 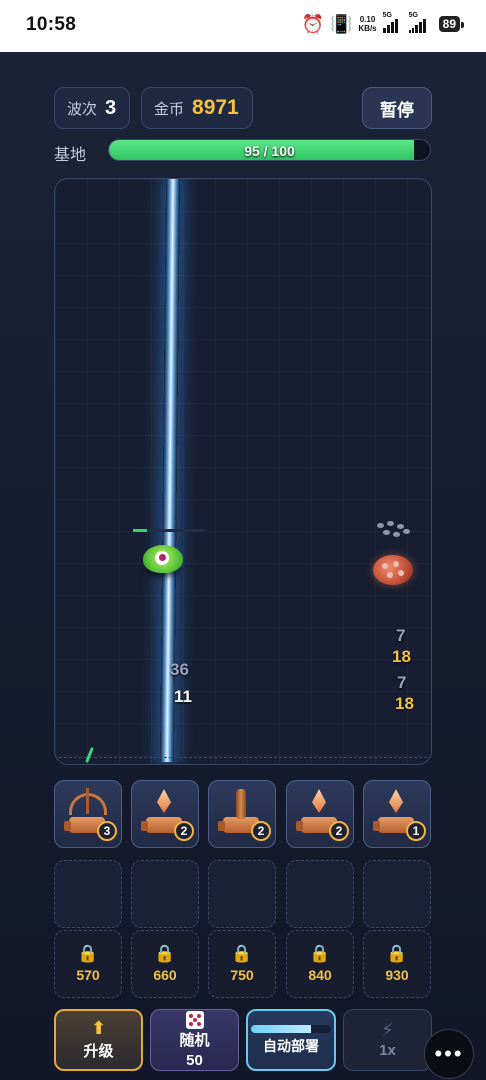 What do you see at coordinates (92, 108) in the screenshot?
I see `wave-counter: 波次 3` at bounding box center [92, 108].